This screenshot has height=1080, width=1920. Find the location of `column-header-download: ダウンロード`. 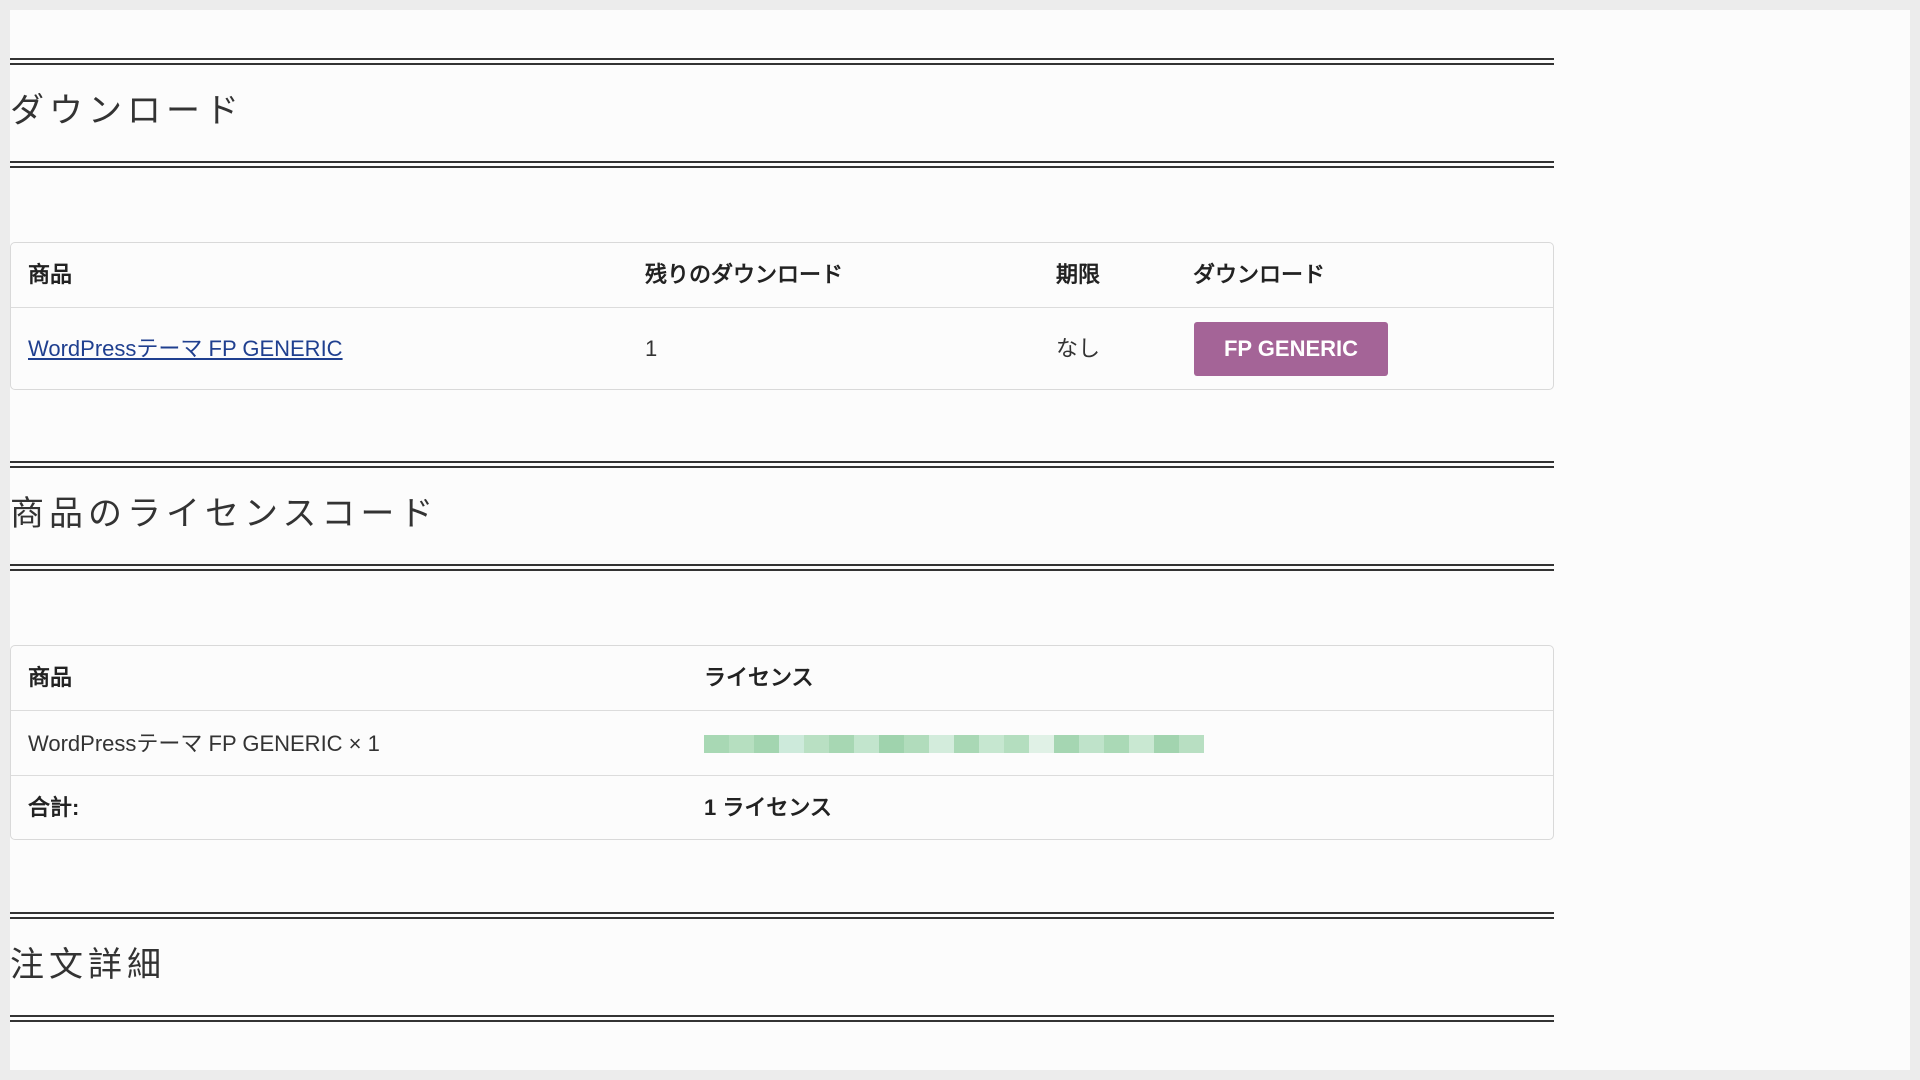

column-header-download: ダウンロード is located at coordinates (1259, 274).